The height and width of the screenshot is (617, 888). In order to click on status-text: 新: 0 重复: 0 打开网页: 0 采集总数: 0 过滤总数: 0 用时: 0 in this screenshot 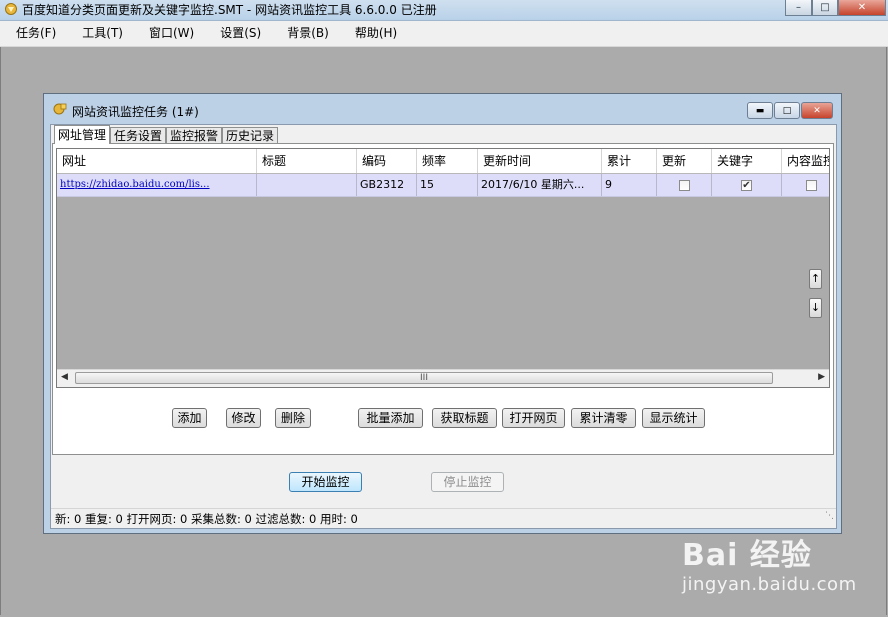, I will do `click(206, 519)`.